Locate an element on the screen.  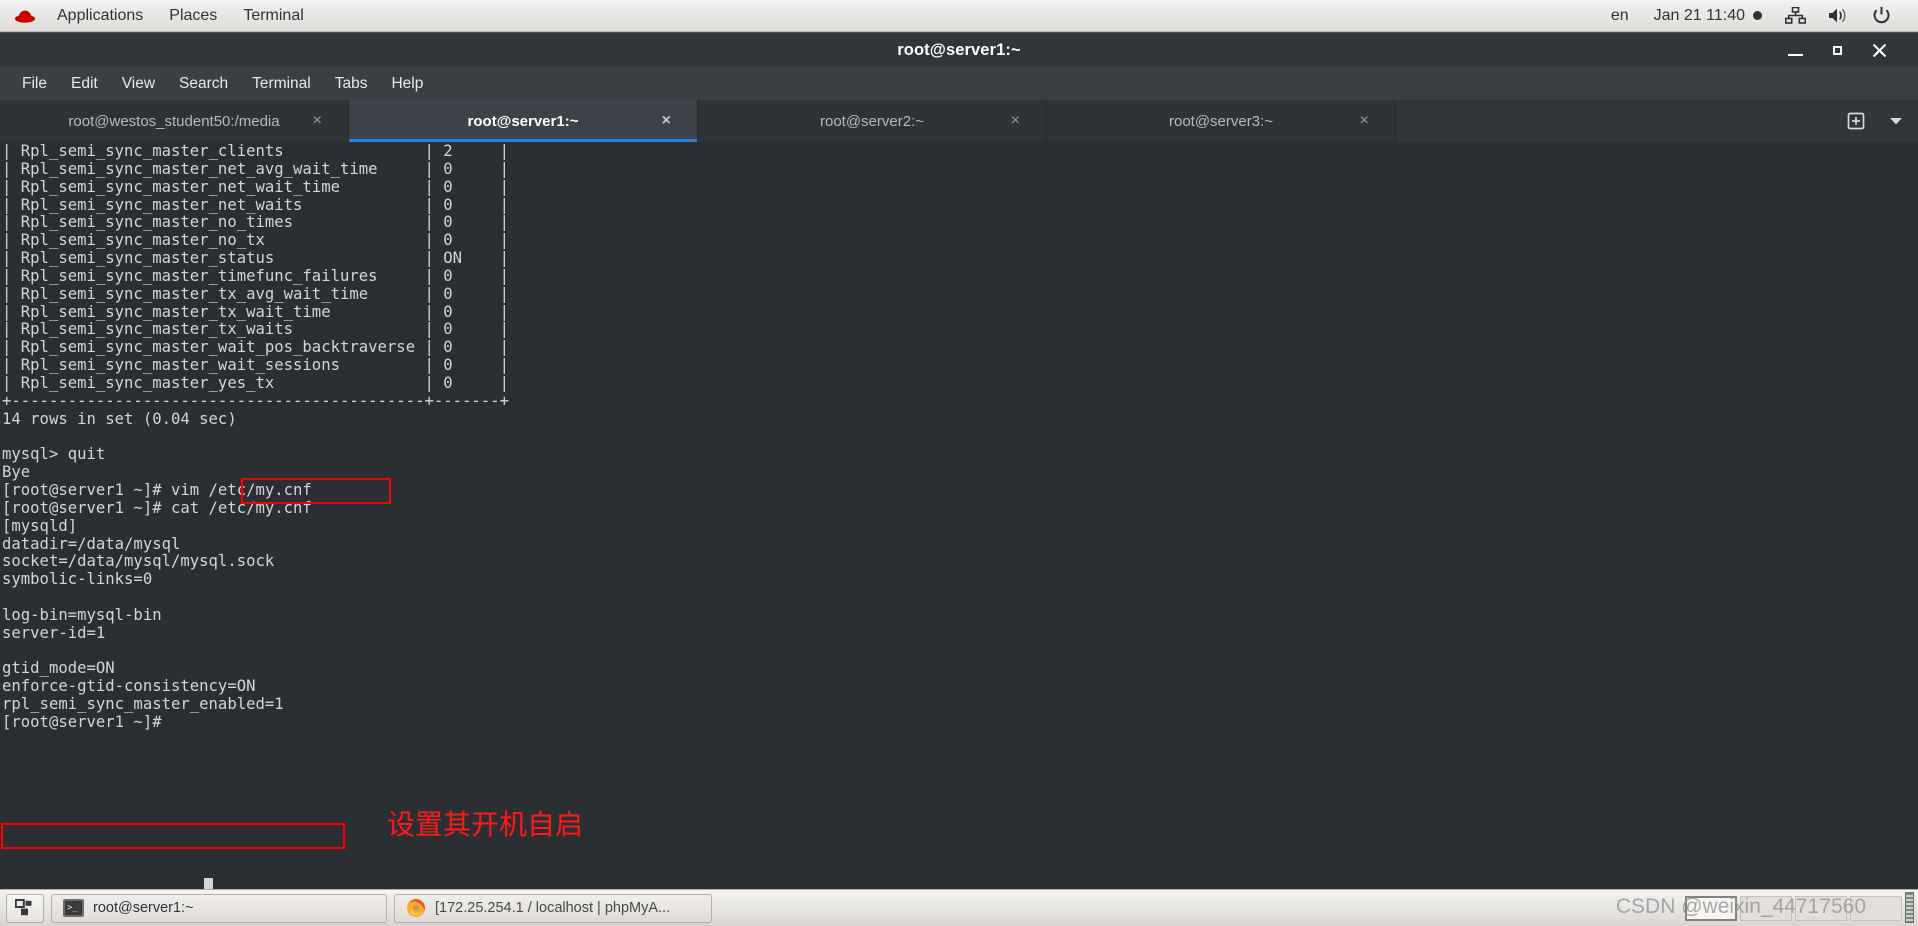
menu-terminal: Terminal is located at coordinates (281, 83).